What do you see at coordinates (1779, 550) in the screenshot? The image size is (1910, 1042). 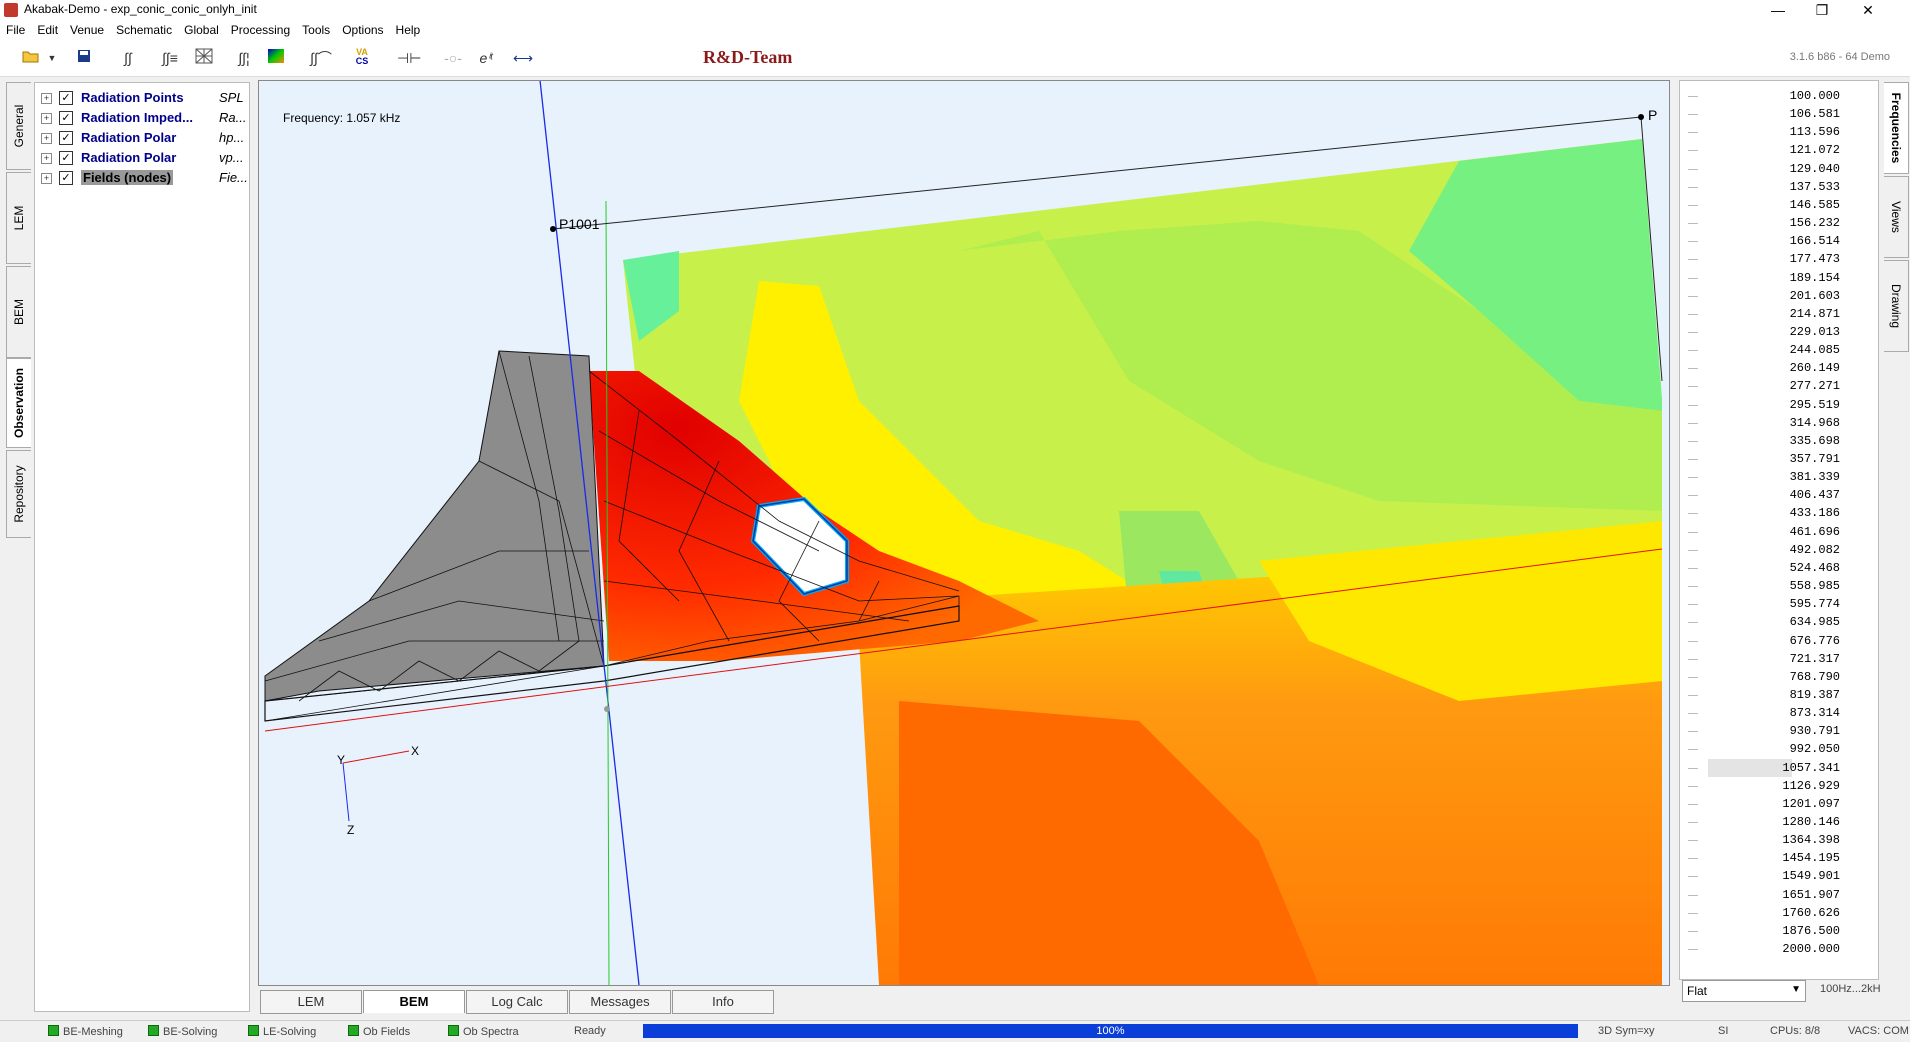 I see `frequency-item: 492.082` at bounding box center [1779, 550].